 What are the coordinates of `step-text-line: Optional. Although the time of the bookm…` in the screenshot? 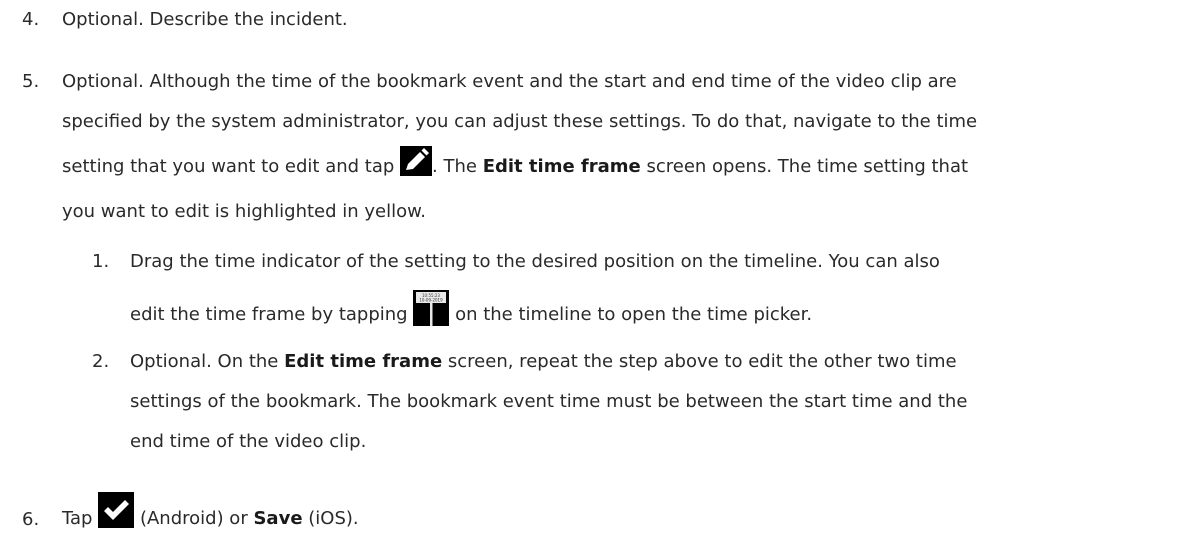 It's located at (509, 81).